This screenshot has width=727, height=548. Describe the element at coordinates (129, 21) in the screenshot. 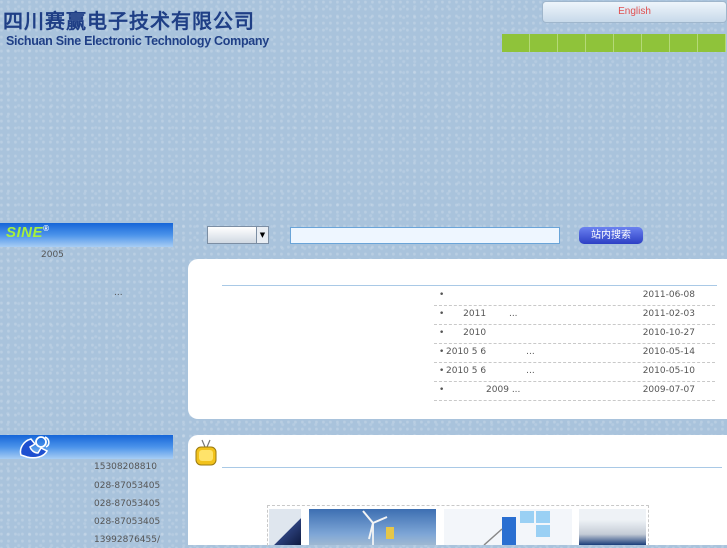

I see `company-name-cn: 四川赛赢电子技术有限公司` at that location.